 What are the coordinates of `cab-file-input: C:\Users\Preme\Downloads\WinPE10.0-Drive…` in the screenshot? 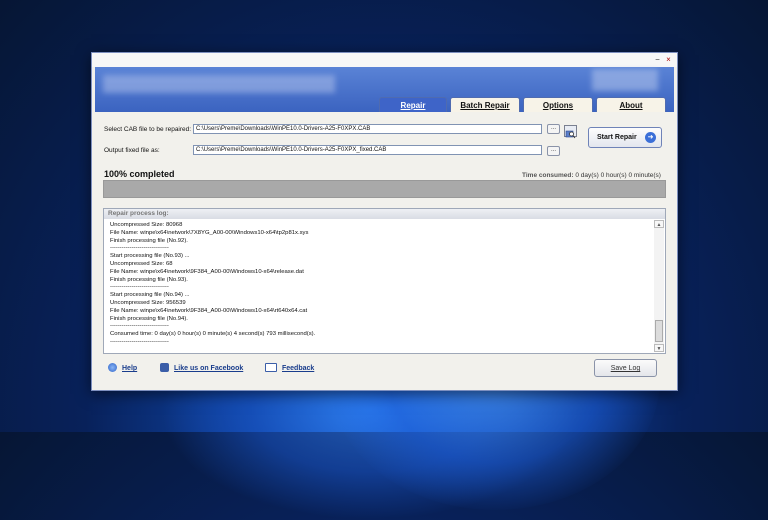 It's located at (367, 129).